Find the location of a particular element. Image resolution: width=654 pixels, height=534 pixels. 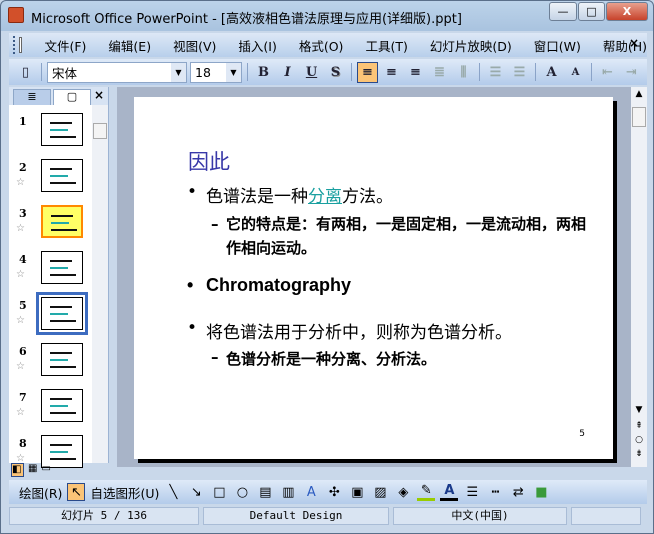

shadow-style-icon: ■ is located at coordinates (541, 492).